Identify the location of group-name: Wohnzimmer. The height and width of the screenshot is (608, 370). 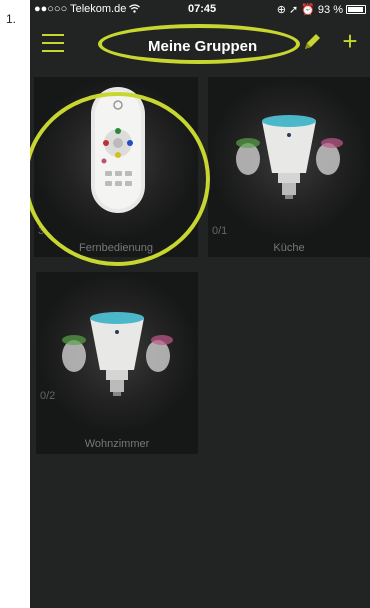
(117, 444).